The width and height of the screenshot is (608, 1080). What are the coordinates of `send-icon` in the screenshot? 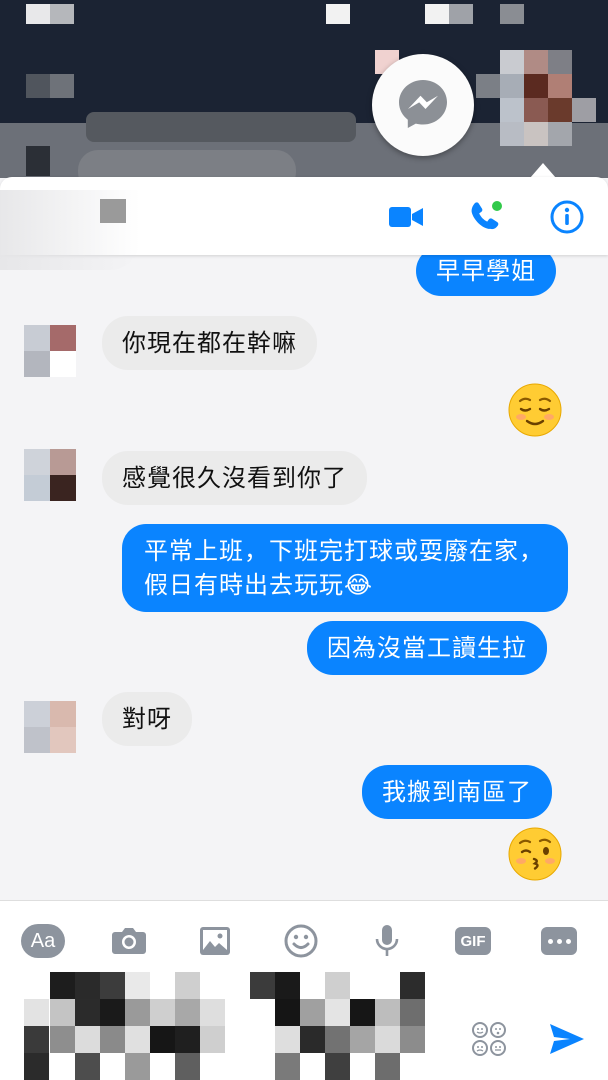 It's located at (567, 1039).